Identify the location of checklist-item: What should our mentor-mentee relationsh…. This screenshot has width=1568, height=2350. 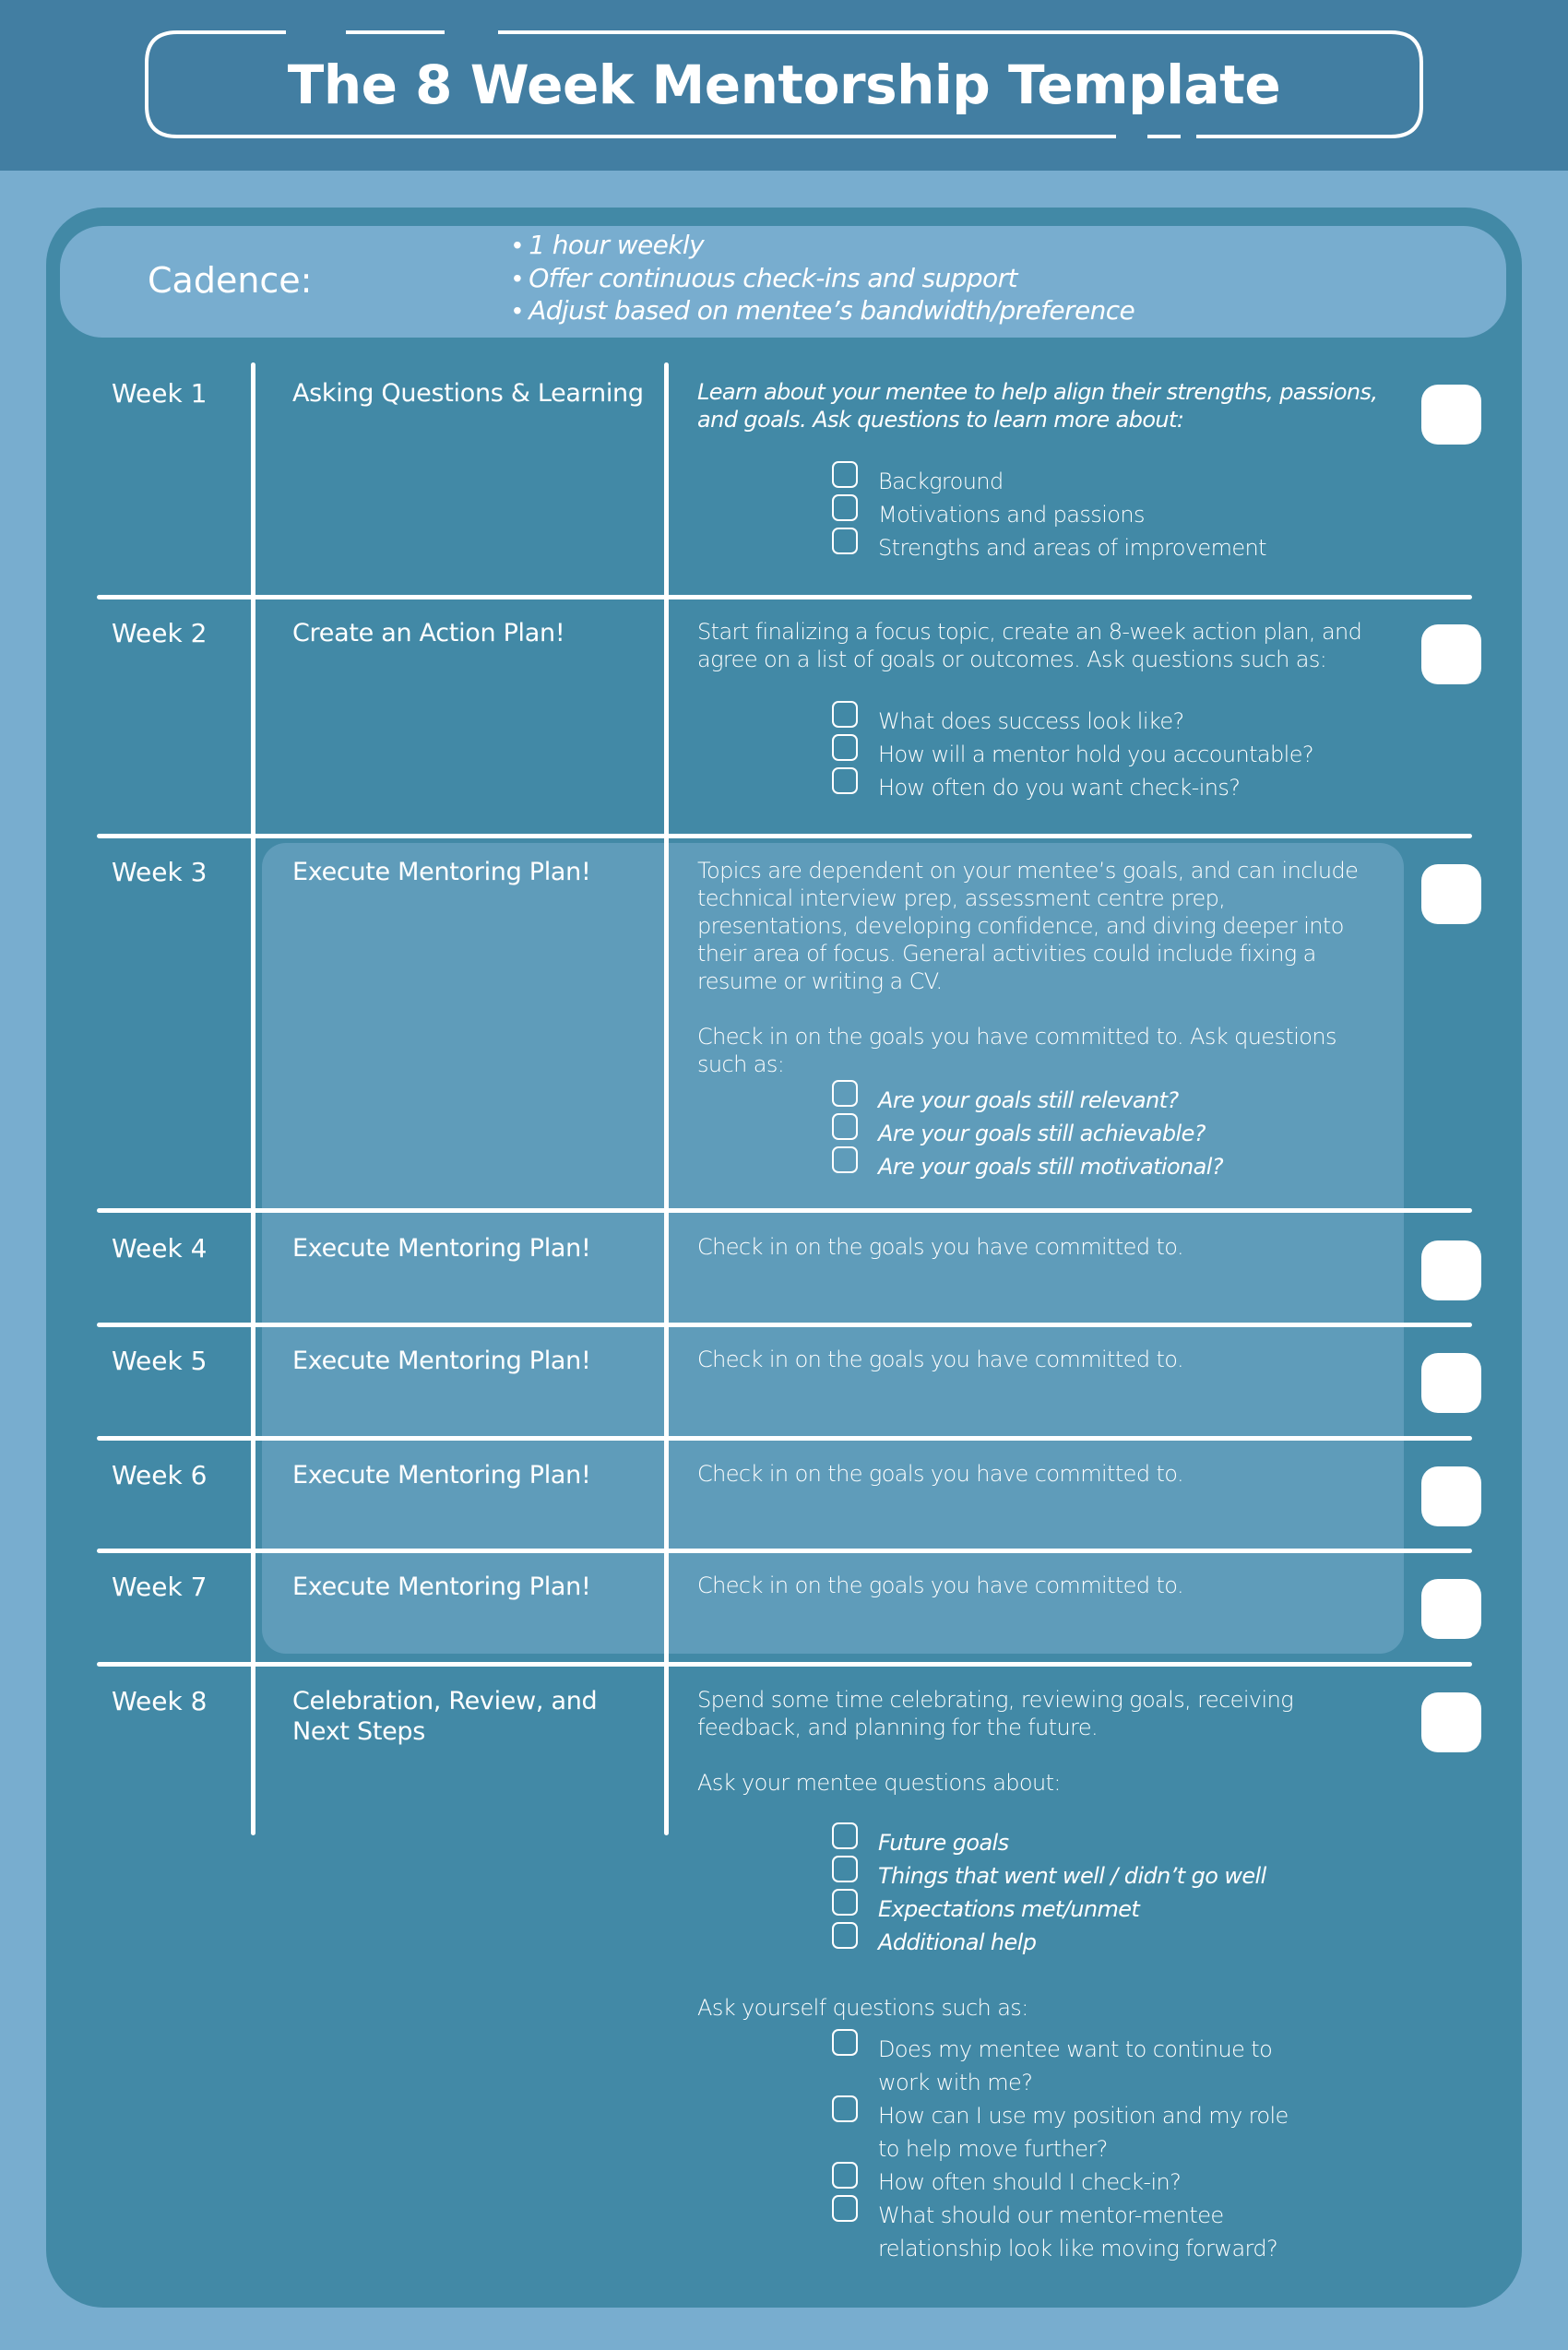
(1072, 2230).